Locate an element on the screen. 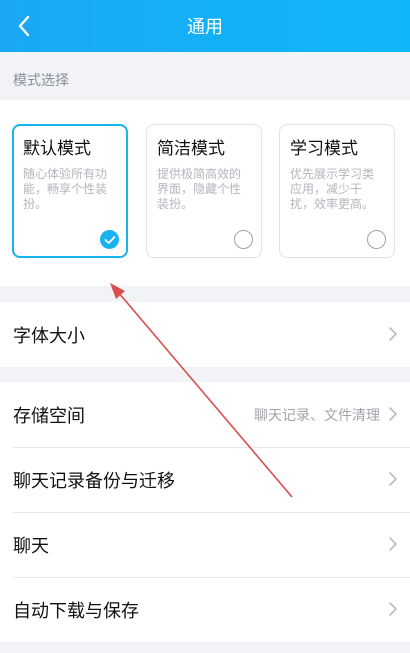 This screenshot has width=410, height=653. mode-card-simple: 简洁模式 提供极简高效的界面，隐藏个性装扮。 is located at coordinates (204, 191).